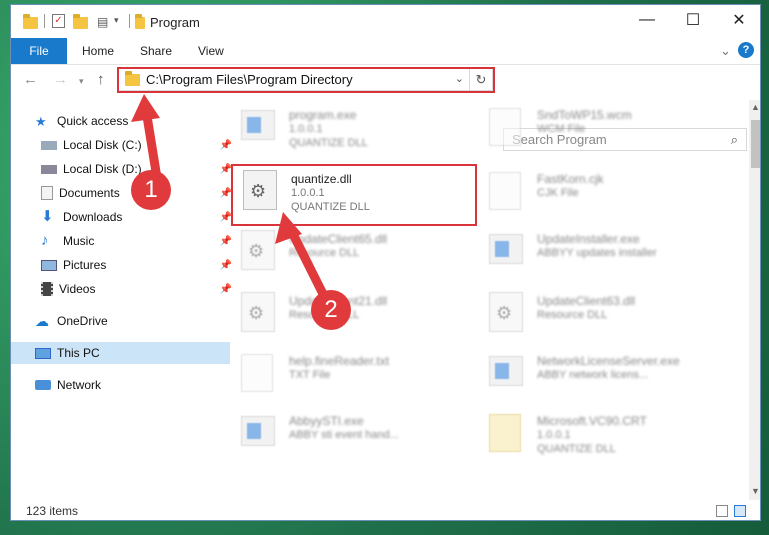  I want to click on sidebar-item-label: OneDrive, so click(82, 321).